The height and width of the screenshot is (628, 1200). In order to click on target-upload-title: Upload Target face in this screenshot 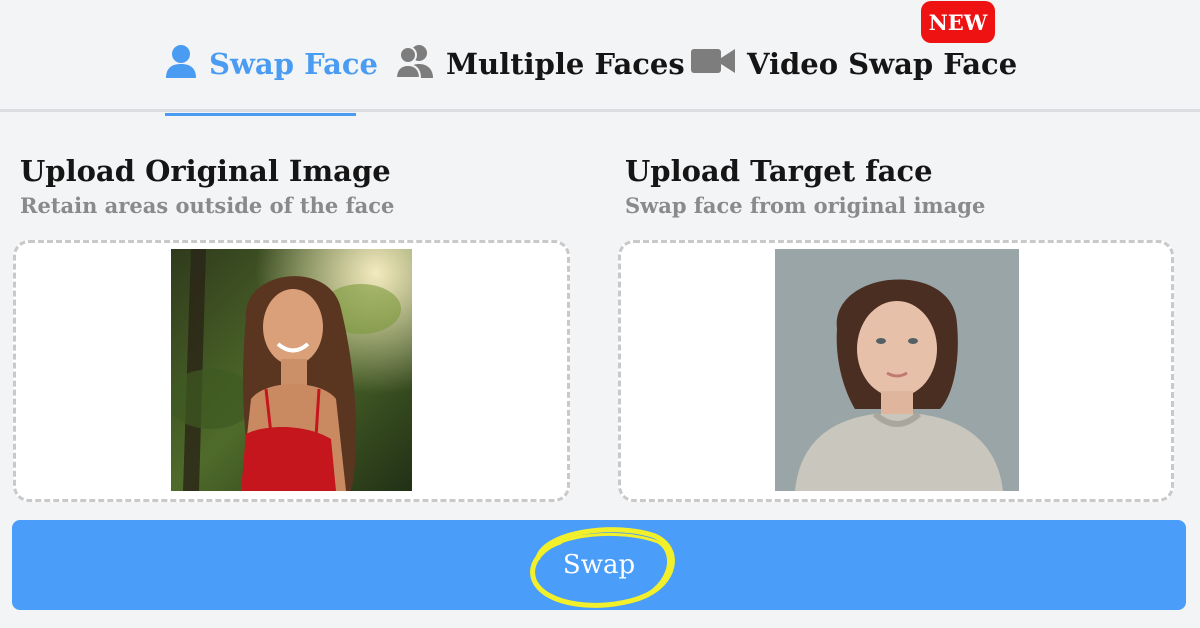, I will do `click(779, 171)`.